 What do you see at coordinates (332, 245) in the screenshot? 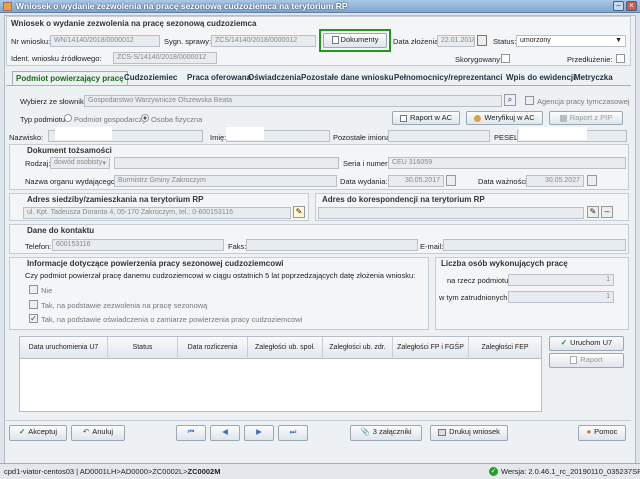
I see `faks-field` at bounding box center [332, 245].